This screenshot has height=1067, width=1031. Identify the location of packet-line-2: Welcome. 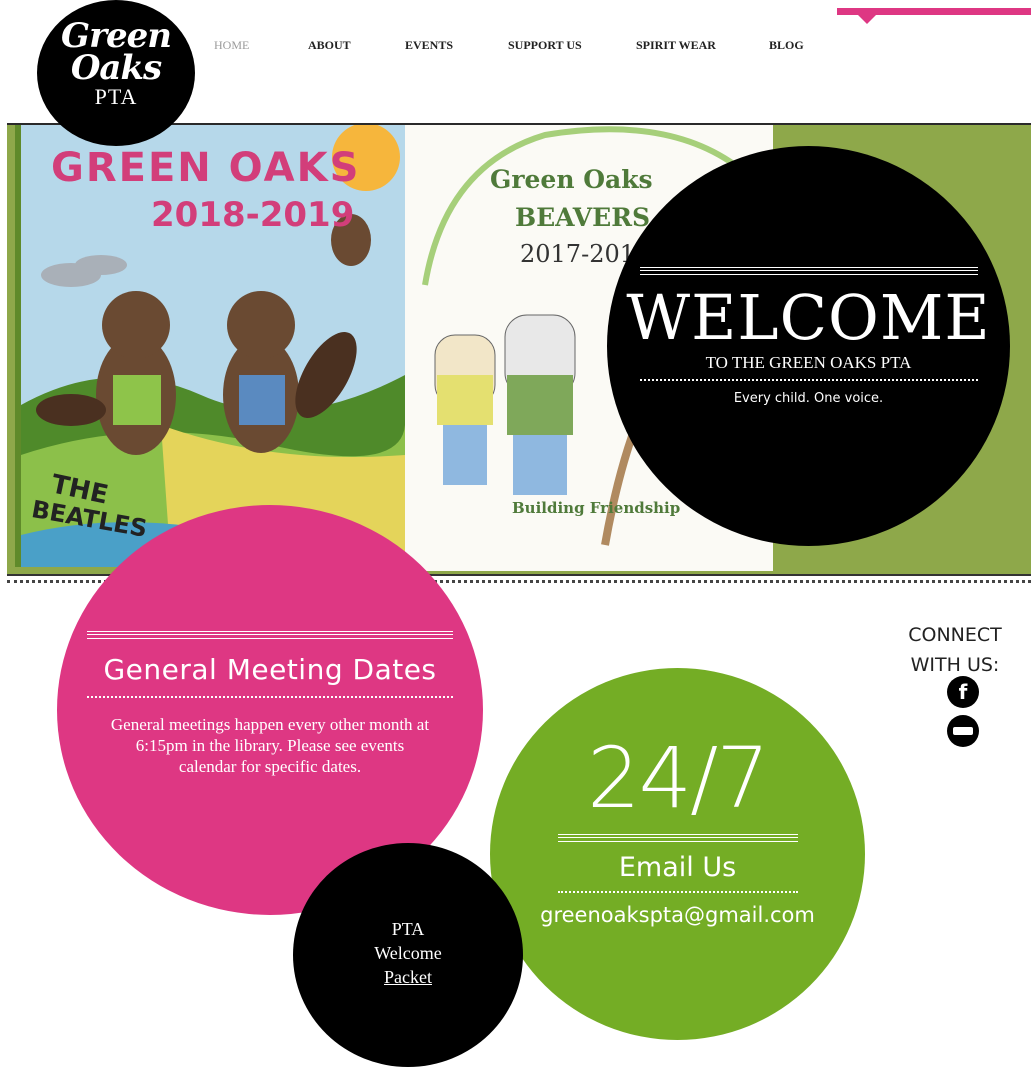
(408, 953).